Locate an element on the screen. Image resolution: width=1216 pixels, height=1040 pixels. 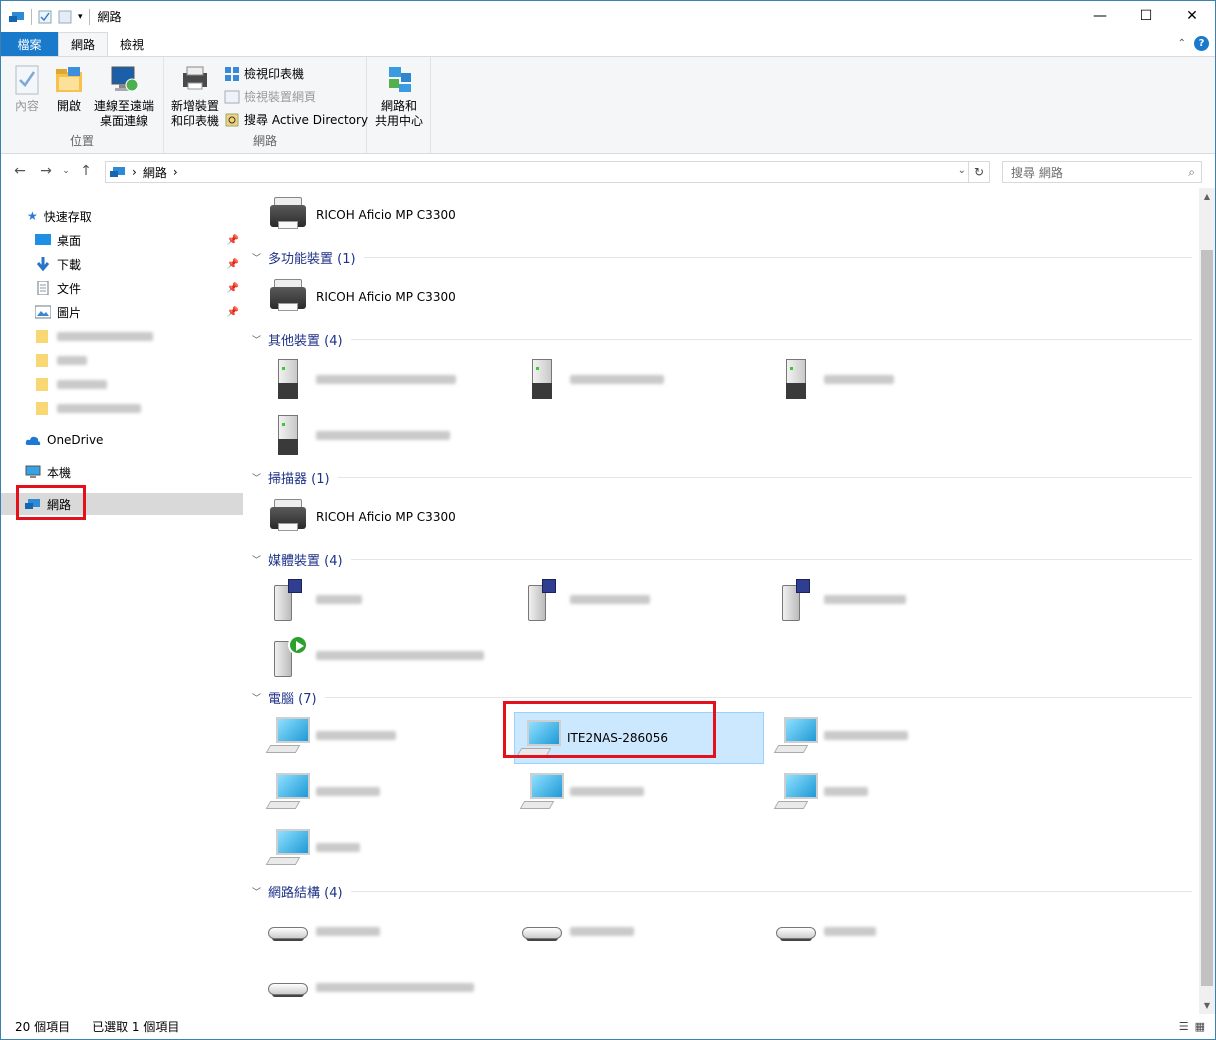
router-icon is located at coordinates (796, 931).